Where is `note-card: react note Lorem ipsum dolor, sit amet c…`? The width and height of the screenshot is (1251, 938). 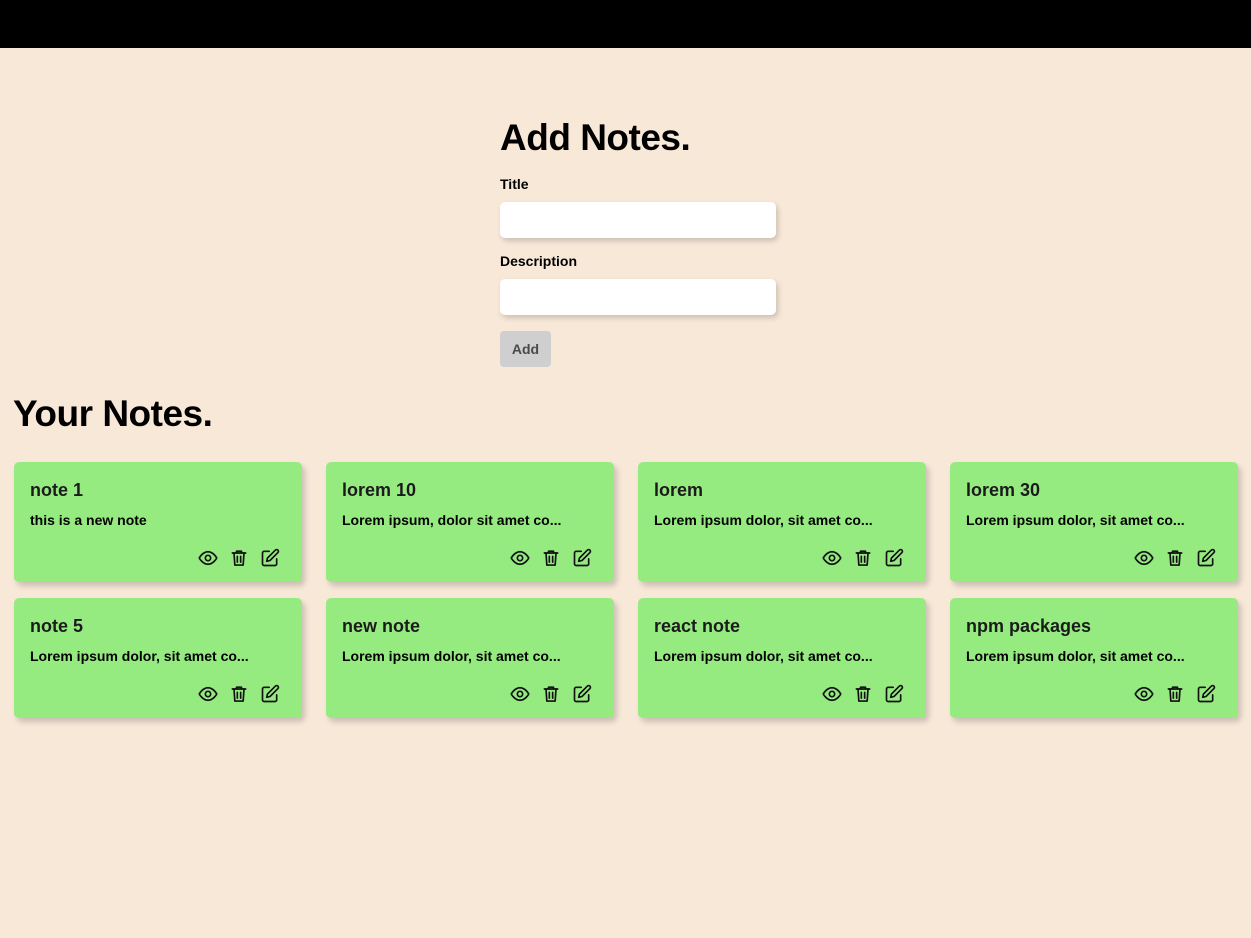 note-card: react note Lorem ipsum dolor, sit amet c… is located at coordinates (782, 658).